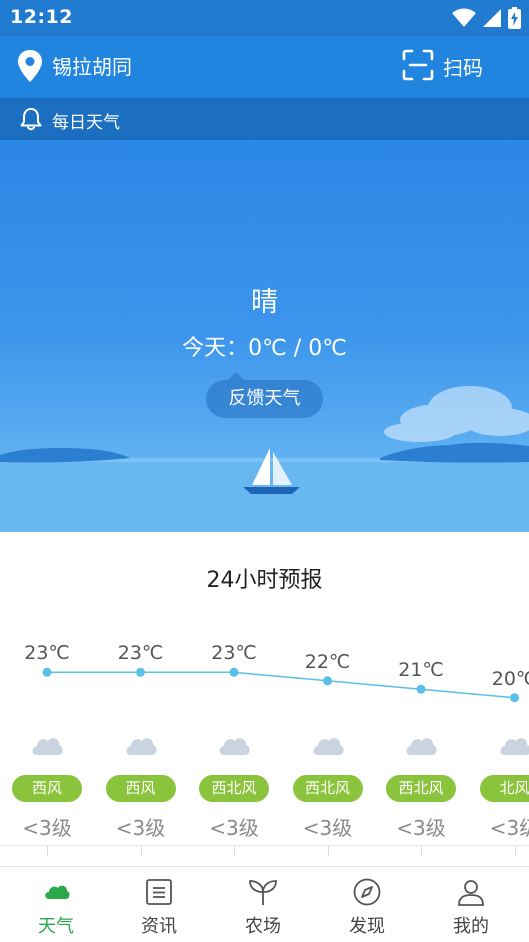  Describe the element at coordinates (264, 119) in the screenshot. I see `daily-weather-bar: 每日天气` at that location.